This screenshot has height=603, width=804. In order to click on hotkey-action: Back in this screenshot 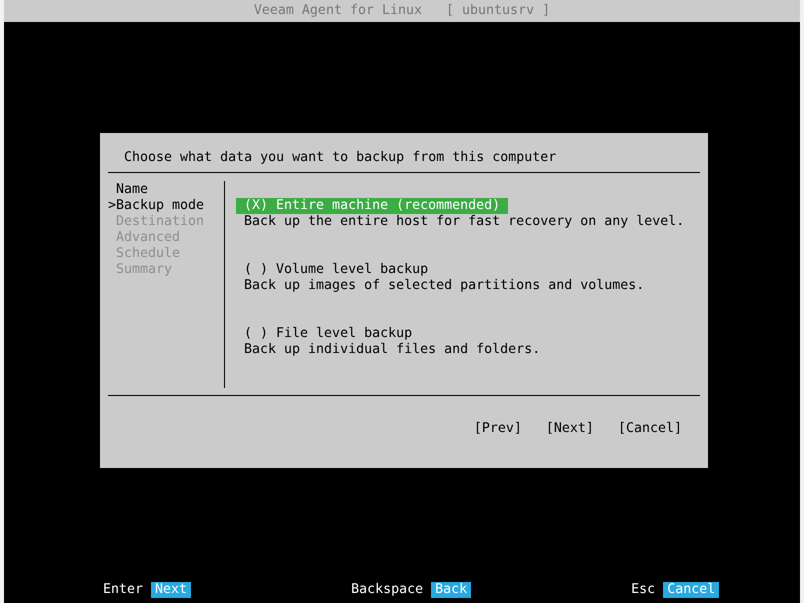, I will do `click(451, 590)`.